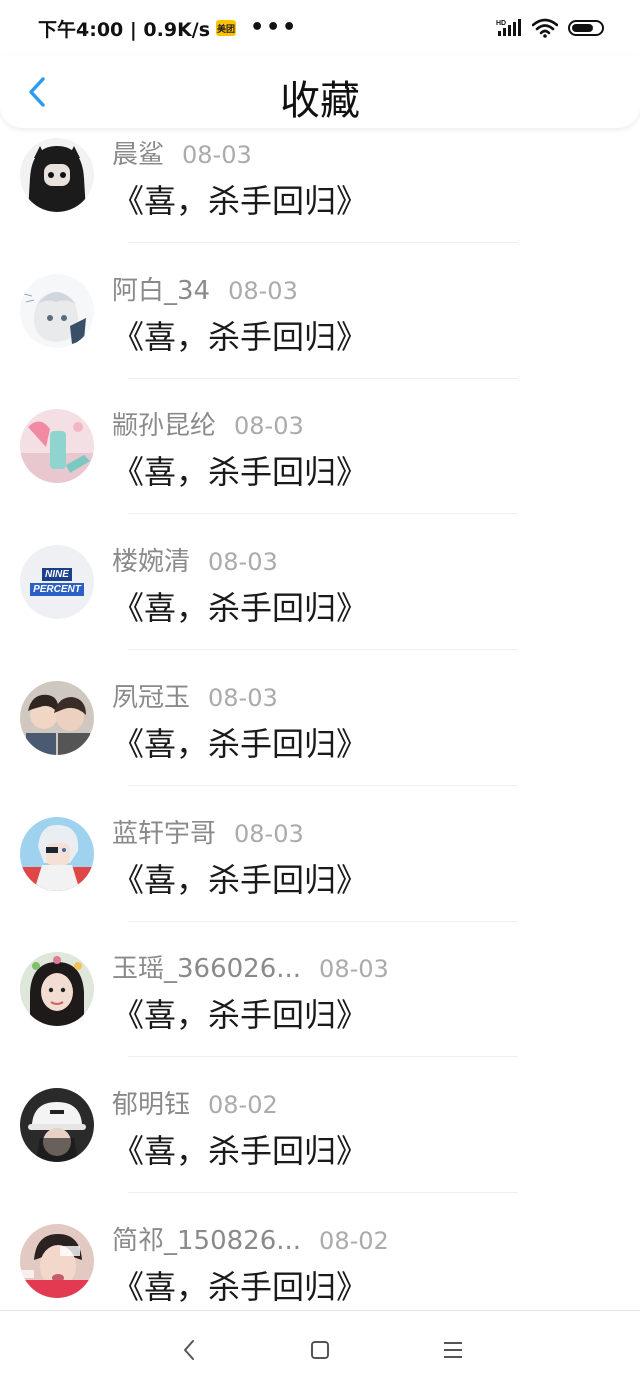 The width and height of the screenshot is (640, 1388). I want to click on list-item: 简祁_150826... 08-02 《喜，杀手回归》, so click(320, 1262).